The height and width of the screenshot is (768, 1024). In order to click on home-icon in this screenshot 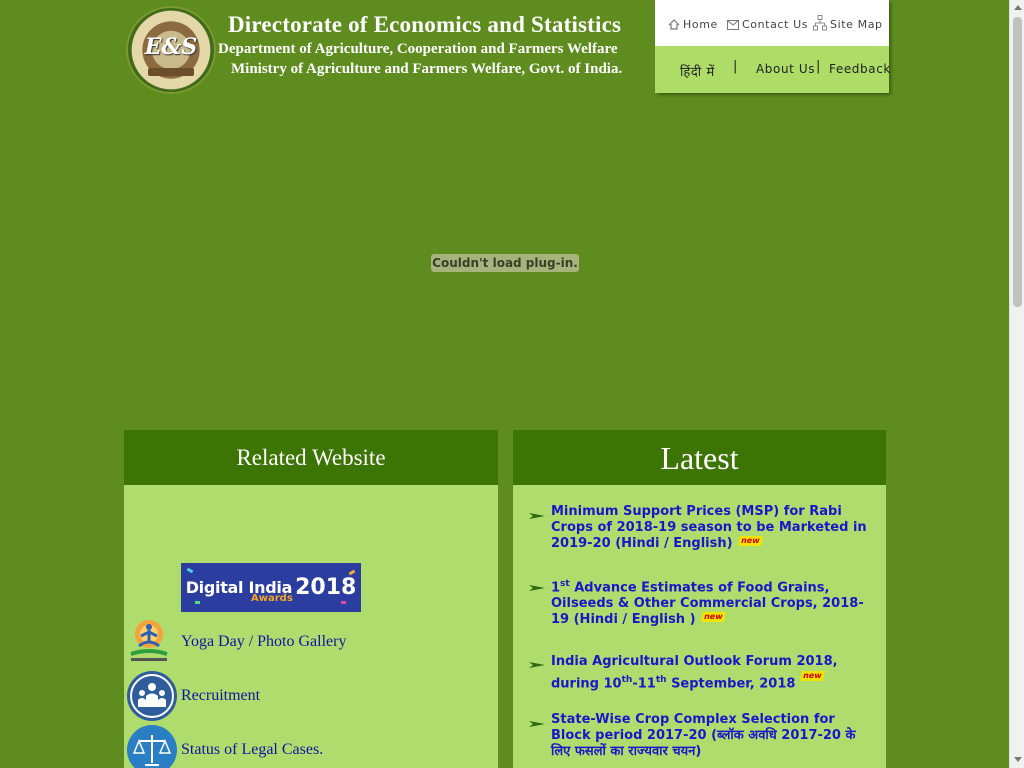, I will do `click(674, 24)`.